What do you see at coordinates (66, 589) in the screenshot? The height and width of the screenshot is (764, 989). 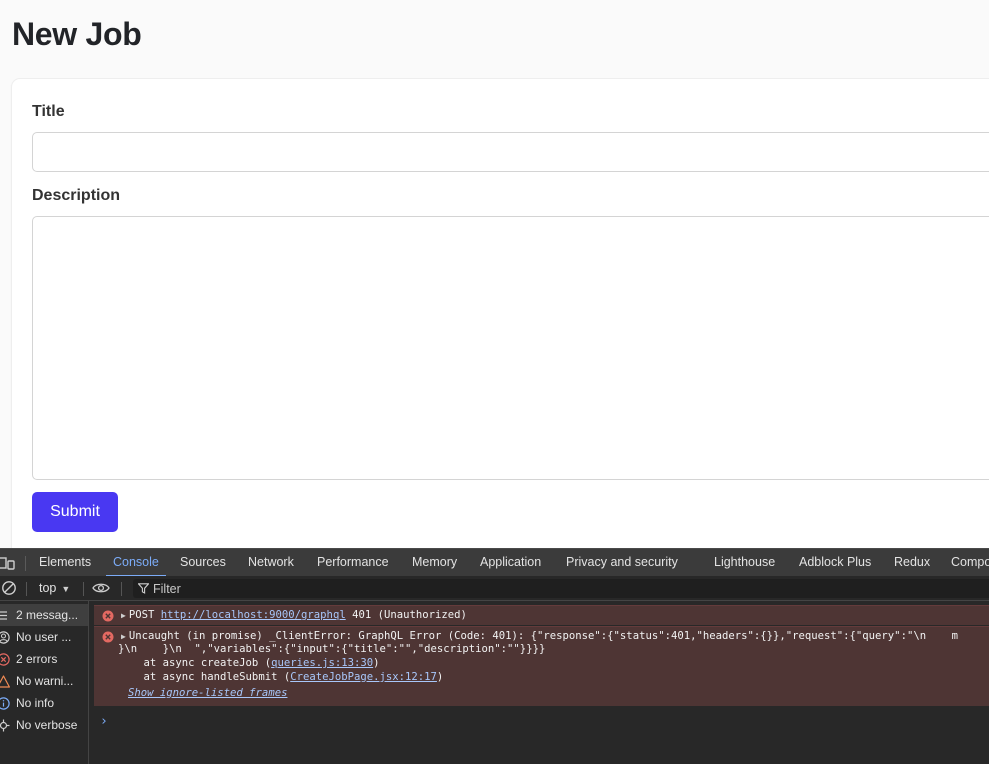 I see `chevron-down-icon: ▼` at bounding box center [66, 589].